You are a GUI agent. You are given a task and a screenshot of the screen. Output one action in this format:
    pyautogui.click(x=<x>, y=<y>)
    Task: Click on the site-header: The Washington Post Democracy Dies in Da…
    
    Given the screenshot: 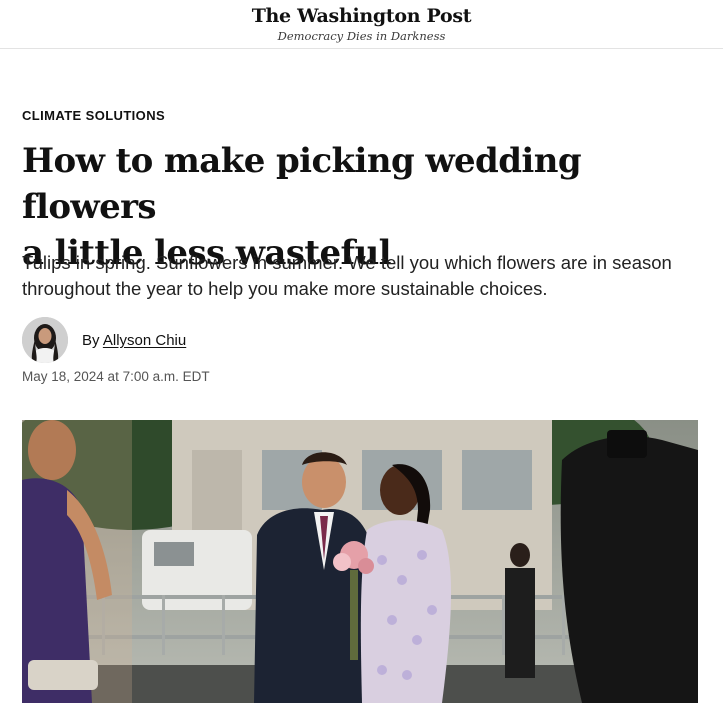 What is the action you would take?
    pyautogui.click(x=361, y=24)
    